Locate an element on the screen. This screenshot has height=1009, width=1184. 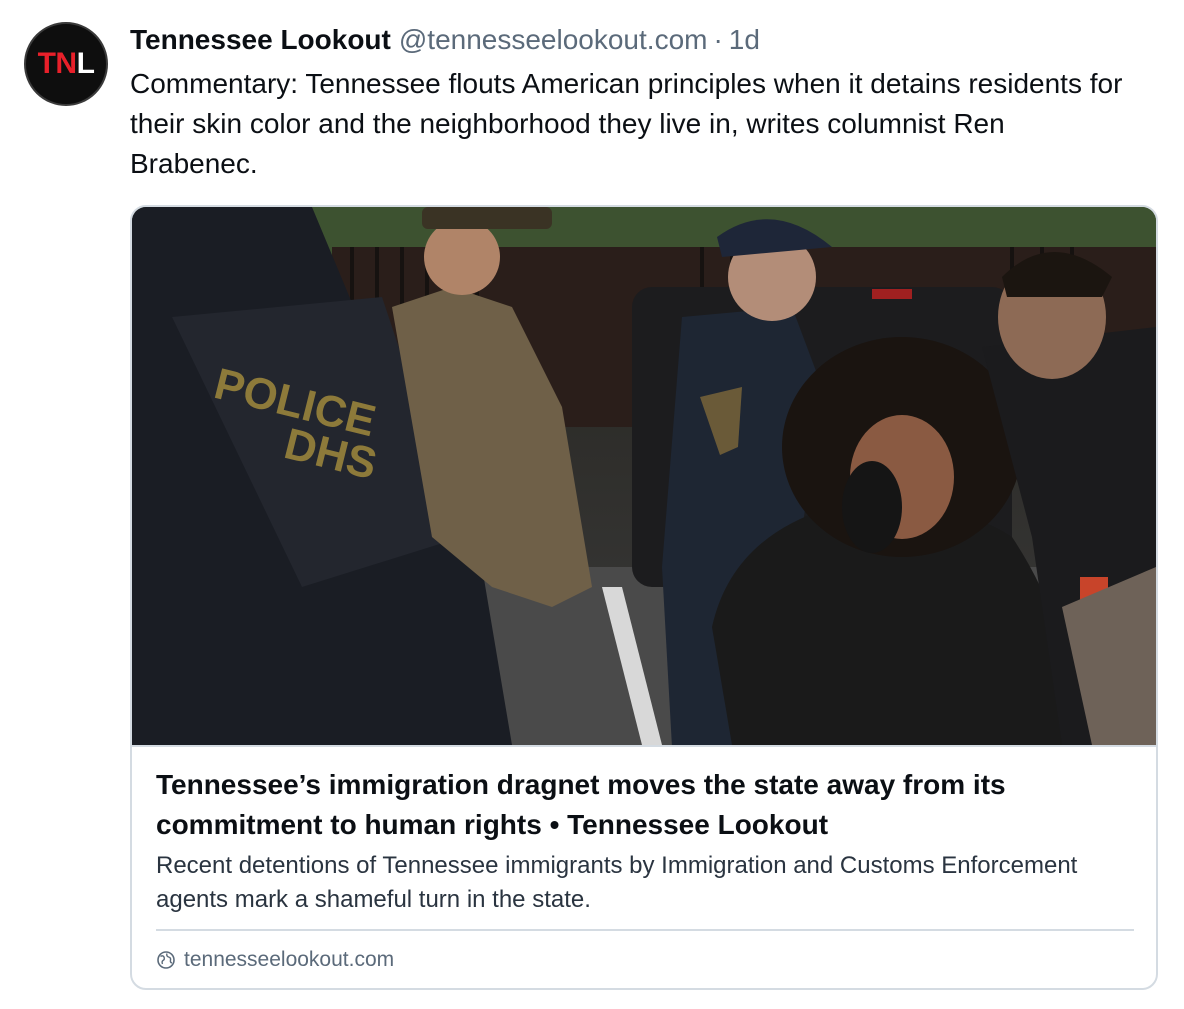
avatar: TNL is located at coordinates (66, 64).